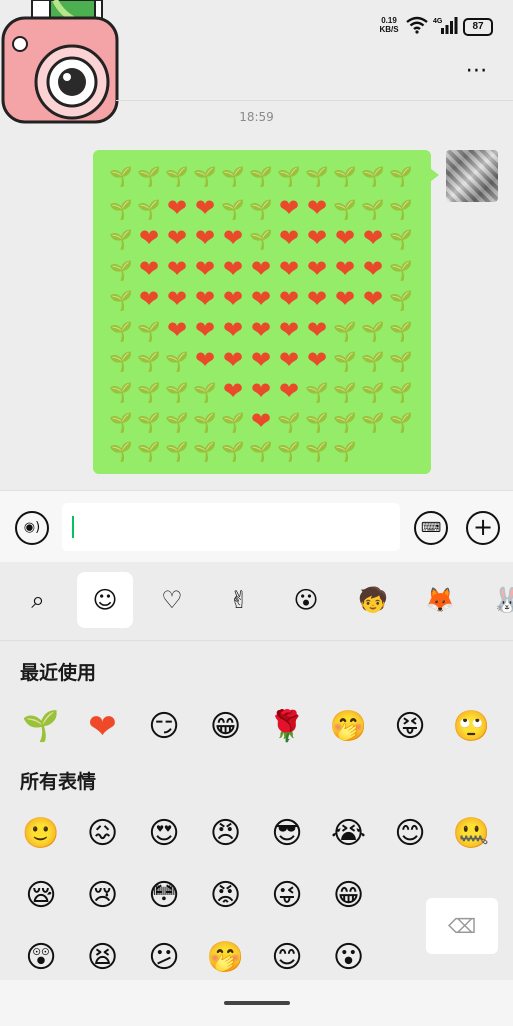 This screenshot has height=1026, width=513. What do you see at coordinates (472, 834) in the screenshot?
I see `emoji-item: 🤐` at bounding box center [472, 834].